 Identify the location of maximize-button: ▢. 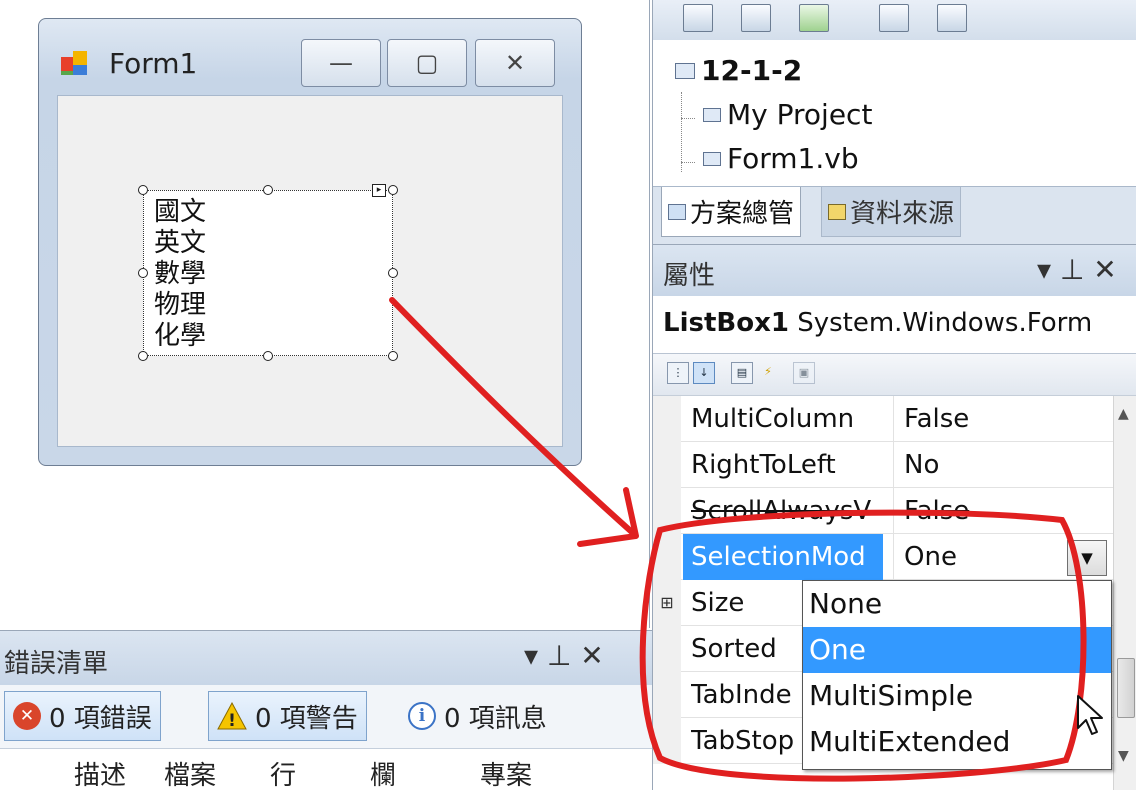
(427, 63).